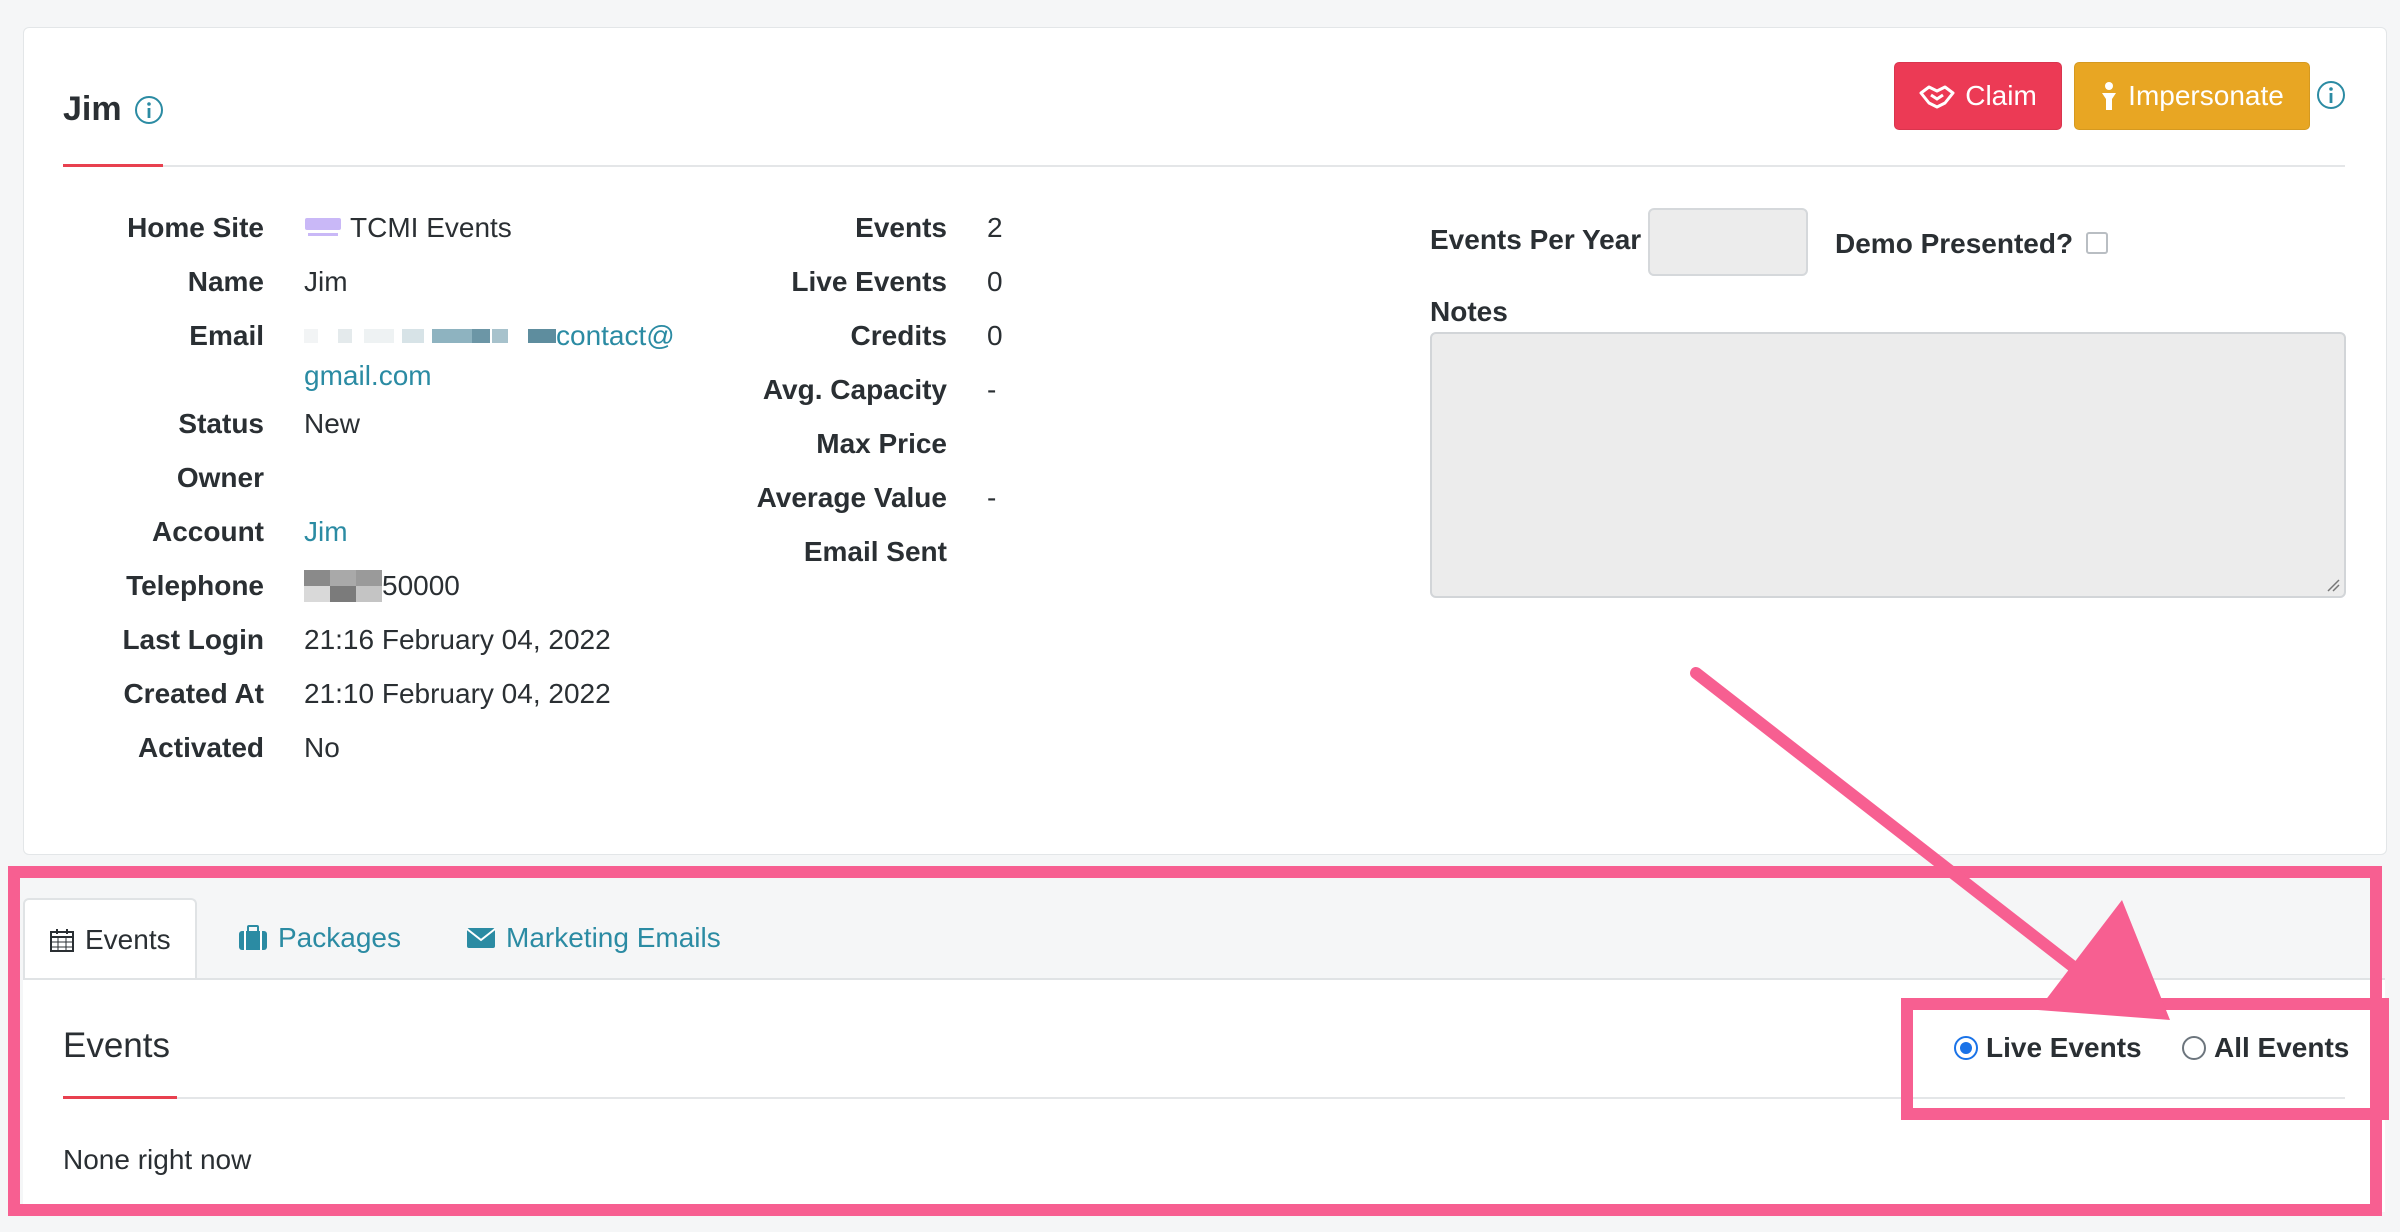 Image resolution: width=2400 pixels, height=1232 pixels. What do you see at coordinates (1930, 843) in the screenshot?
I see `annotation-arrow` at bounding box center [1930, 843].